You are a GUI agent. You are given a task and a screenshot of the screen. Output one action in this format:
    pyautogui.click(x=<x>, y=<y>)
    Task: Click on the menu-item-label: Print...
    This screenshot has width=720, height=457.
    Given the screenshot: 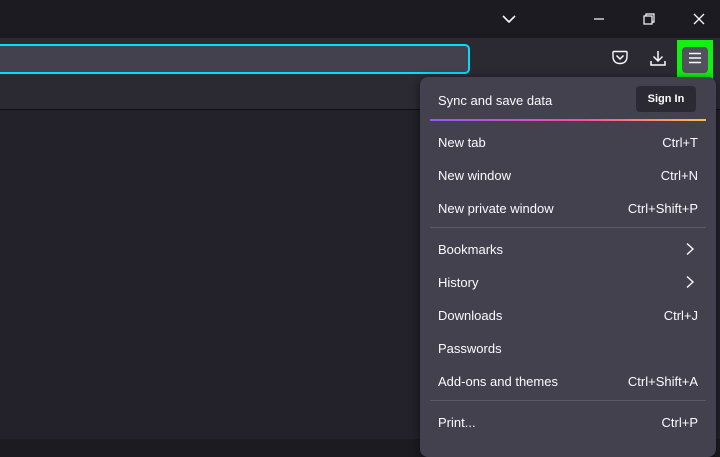 What is the action you would take?
    pyautogui.click(x=457, y=422)
    